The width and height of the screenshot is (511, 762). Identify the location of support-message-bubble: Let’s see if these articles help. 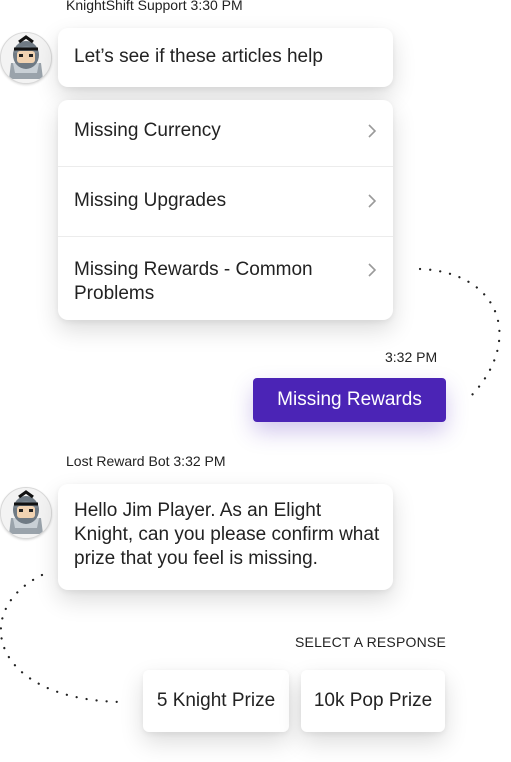
(225, 57).